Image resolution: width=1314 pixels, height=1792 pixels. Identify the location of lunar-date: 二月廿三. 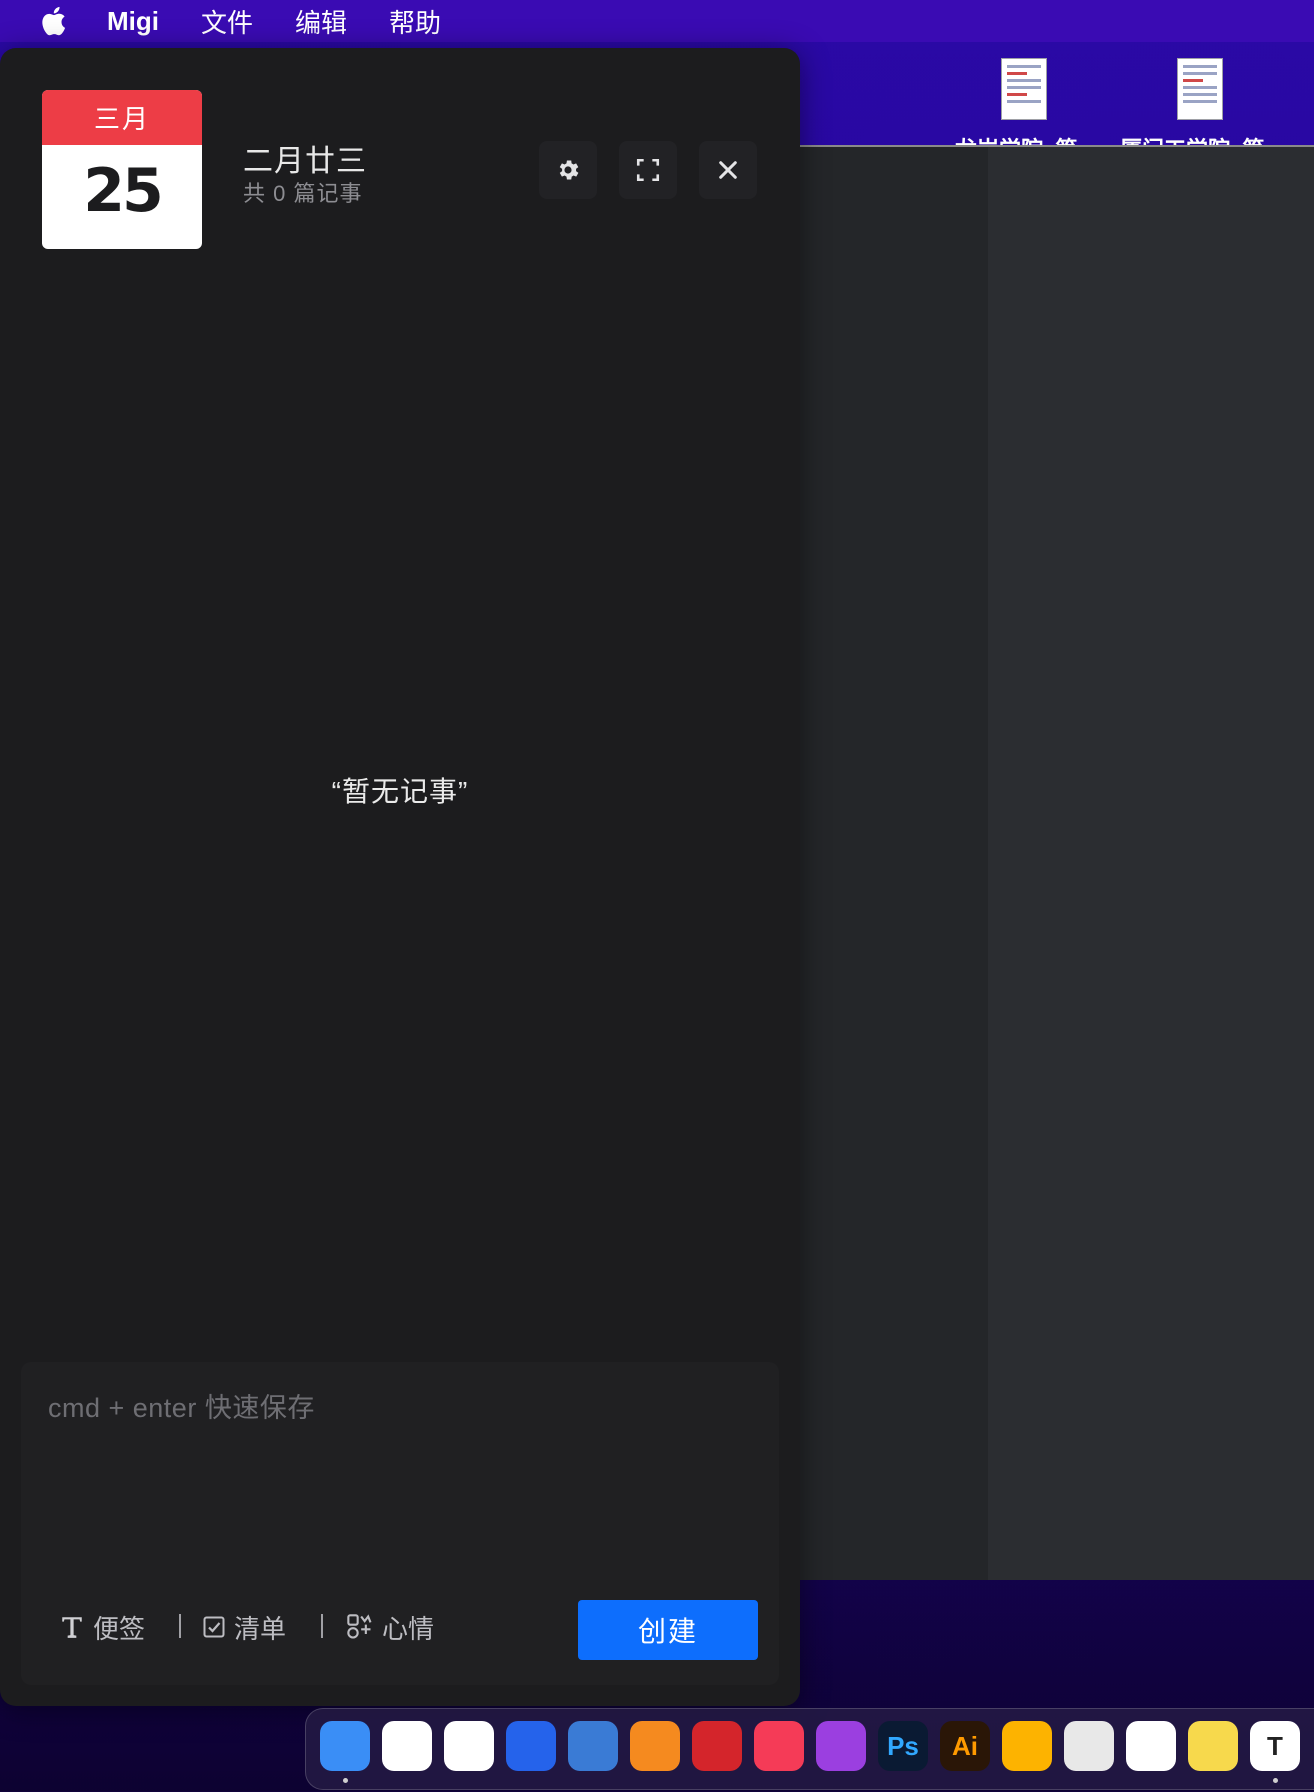
(305, 161).